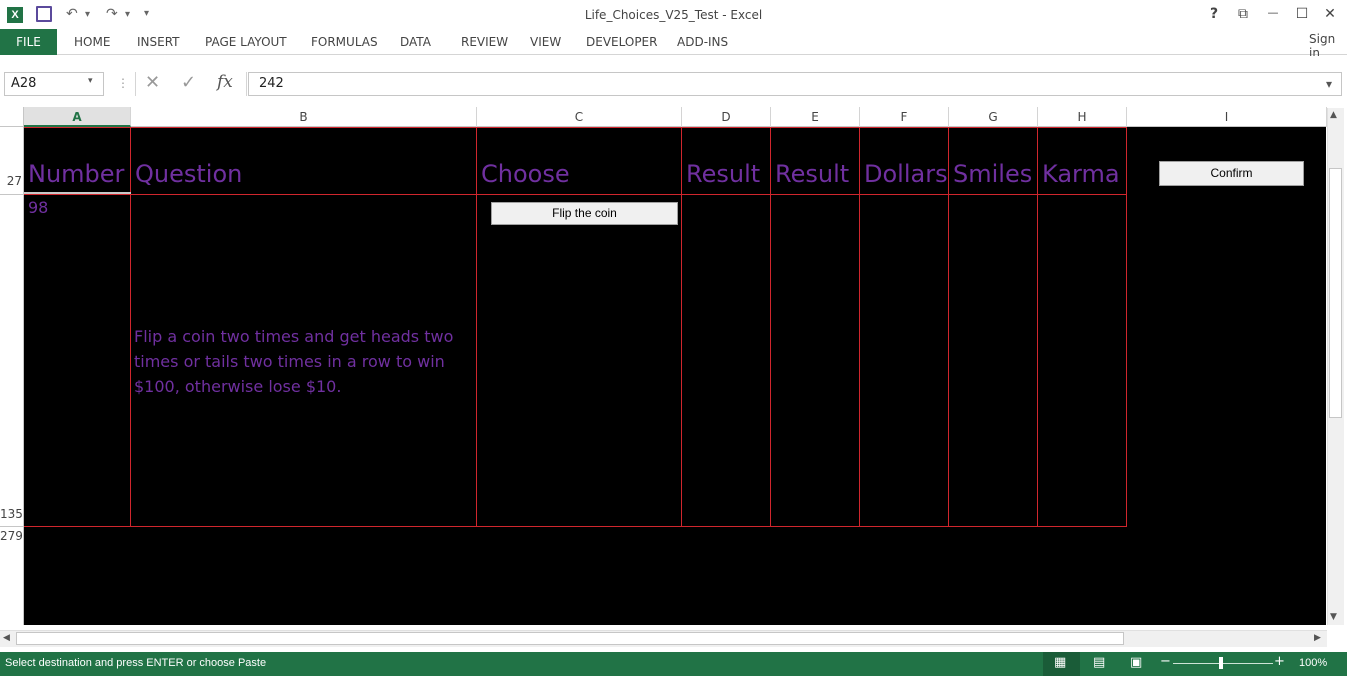 Image resolution: width=1347 pixels, height=676 pixels. I want to click on tab-review: REVIEW, so click(484, 42).